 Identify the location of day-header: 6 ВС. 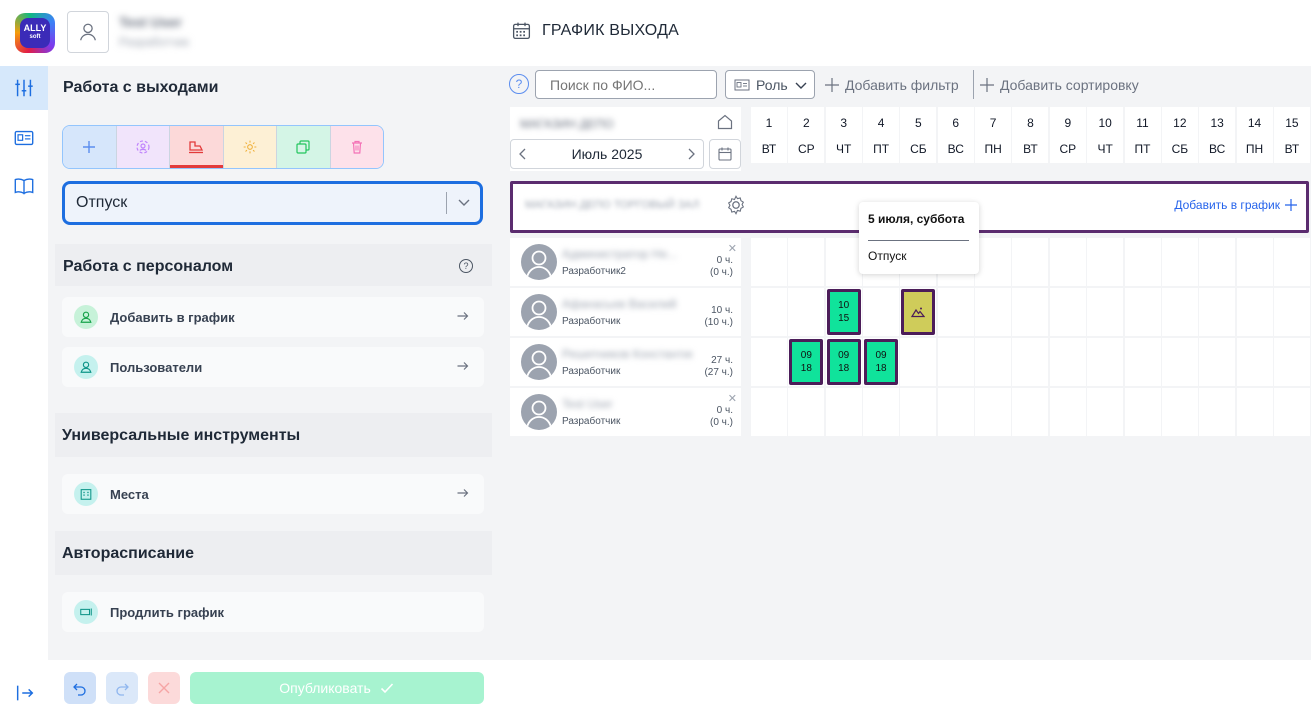
(955, 135).